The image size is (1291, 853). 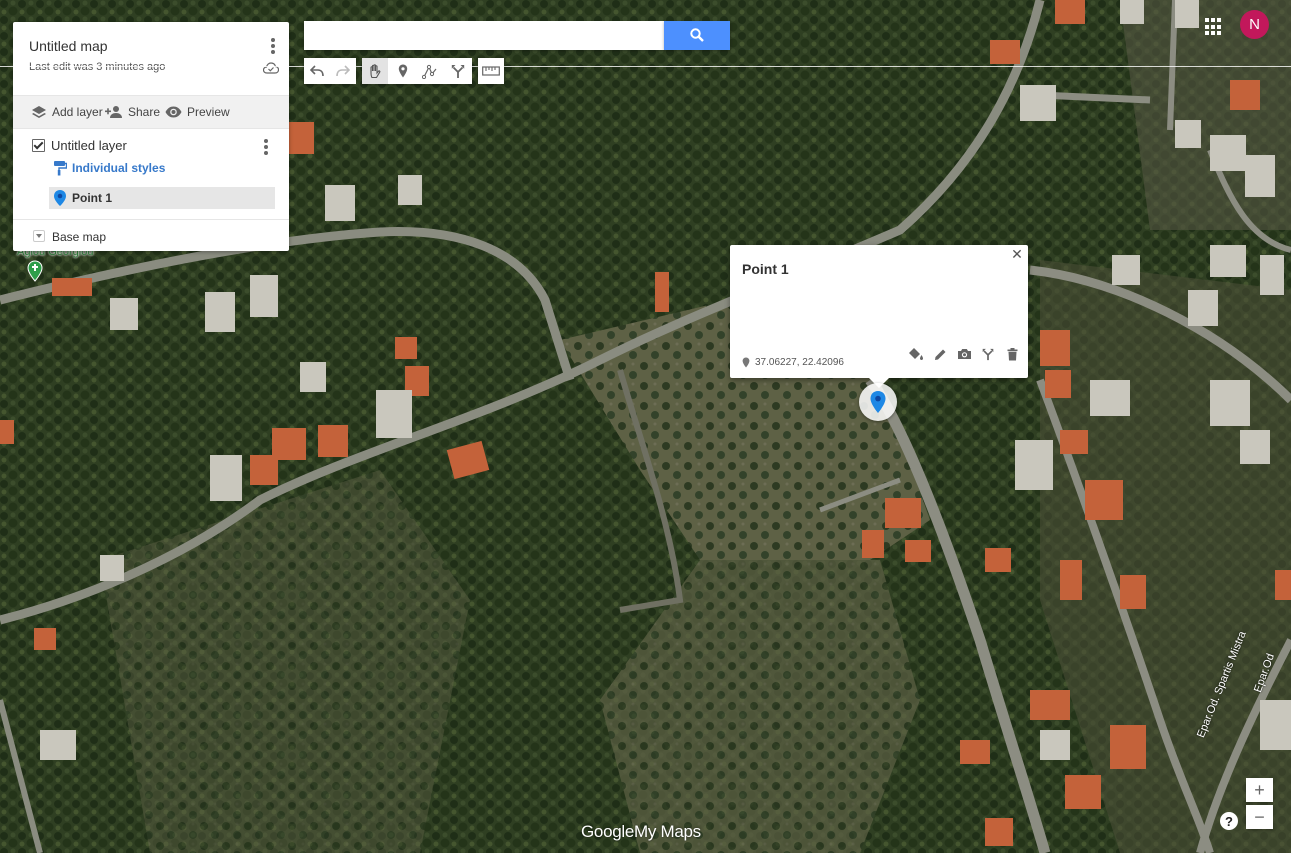 I want to click on search-icon, so click(x=697, y=35).